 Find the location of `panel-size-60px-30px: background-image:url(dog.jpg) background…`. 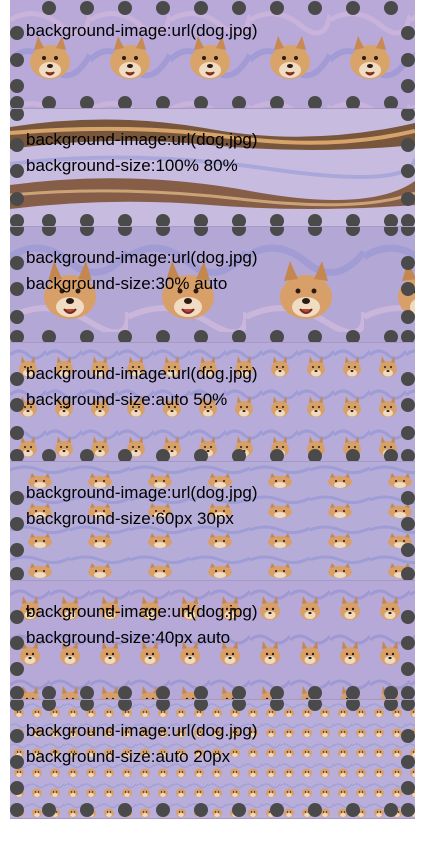

panel-size-60px-30px: background-image:url(dog.jpg) background… is located at coordinates (212, 521).